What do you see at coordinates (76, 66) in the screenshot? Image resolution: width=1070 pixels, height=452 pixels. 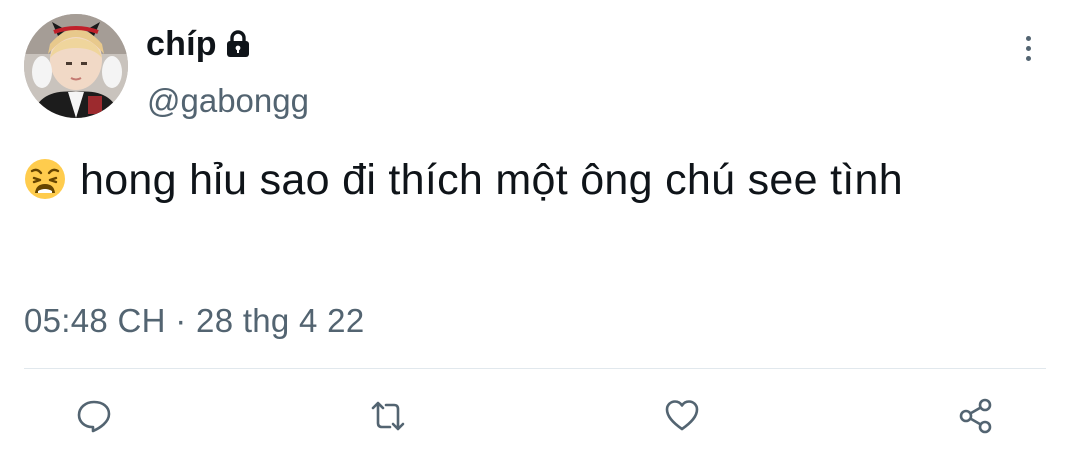 I see `avatar` at bounding box center [76, 66].